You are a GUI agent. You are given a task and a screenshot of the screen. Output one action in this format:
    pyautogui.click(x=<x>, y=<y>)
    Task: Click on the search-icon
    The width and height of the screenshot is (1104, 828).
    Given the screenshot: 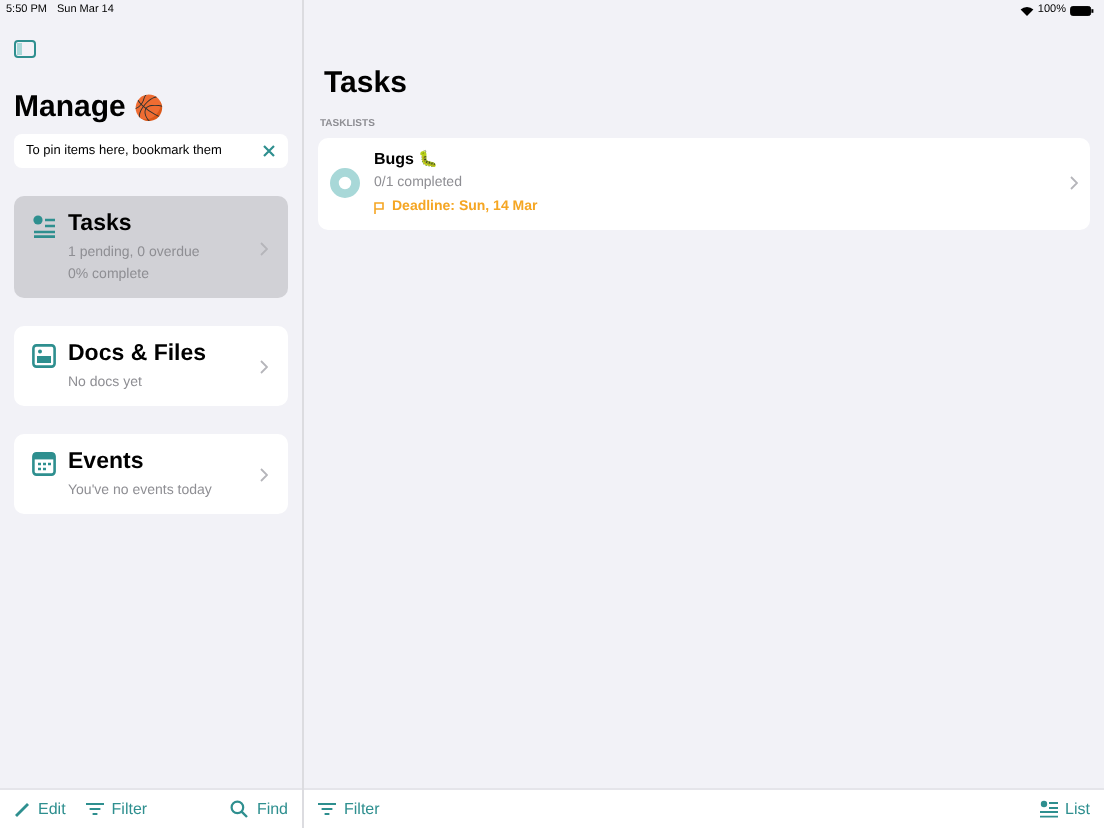 What is the action you would take?
    pyautogui.click(x=239, y=809)
    